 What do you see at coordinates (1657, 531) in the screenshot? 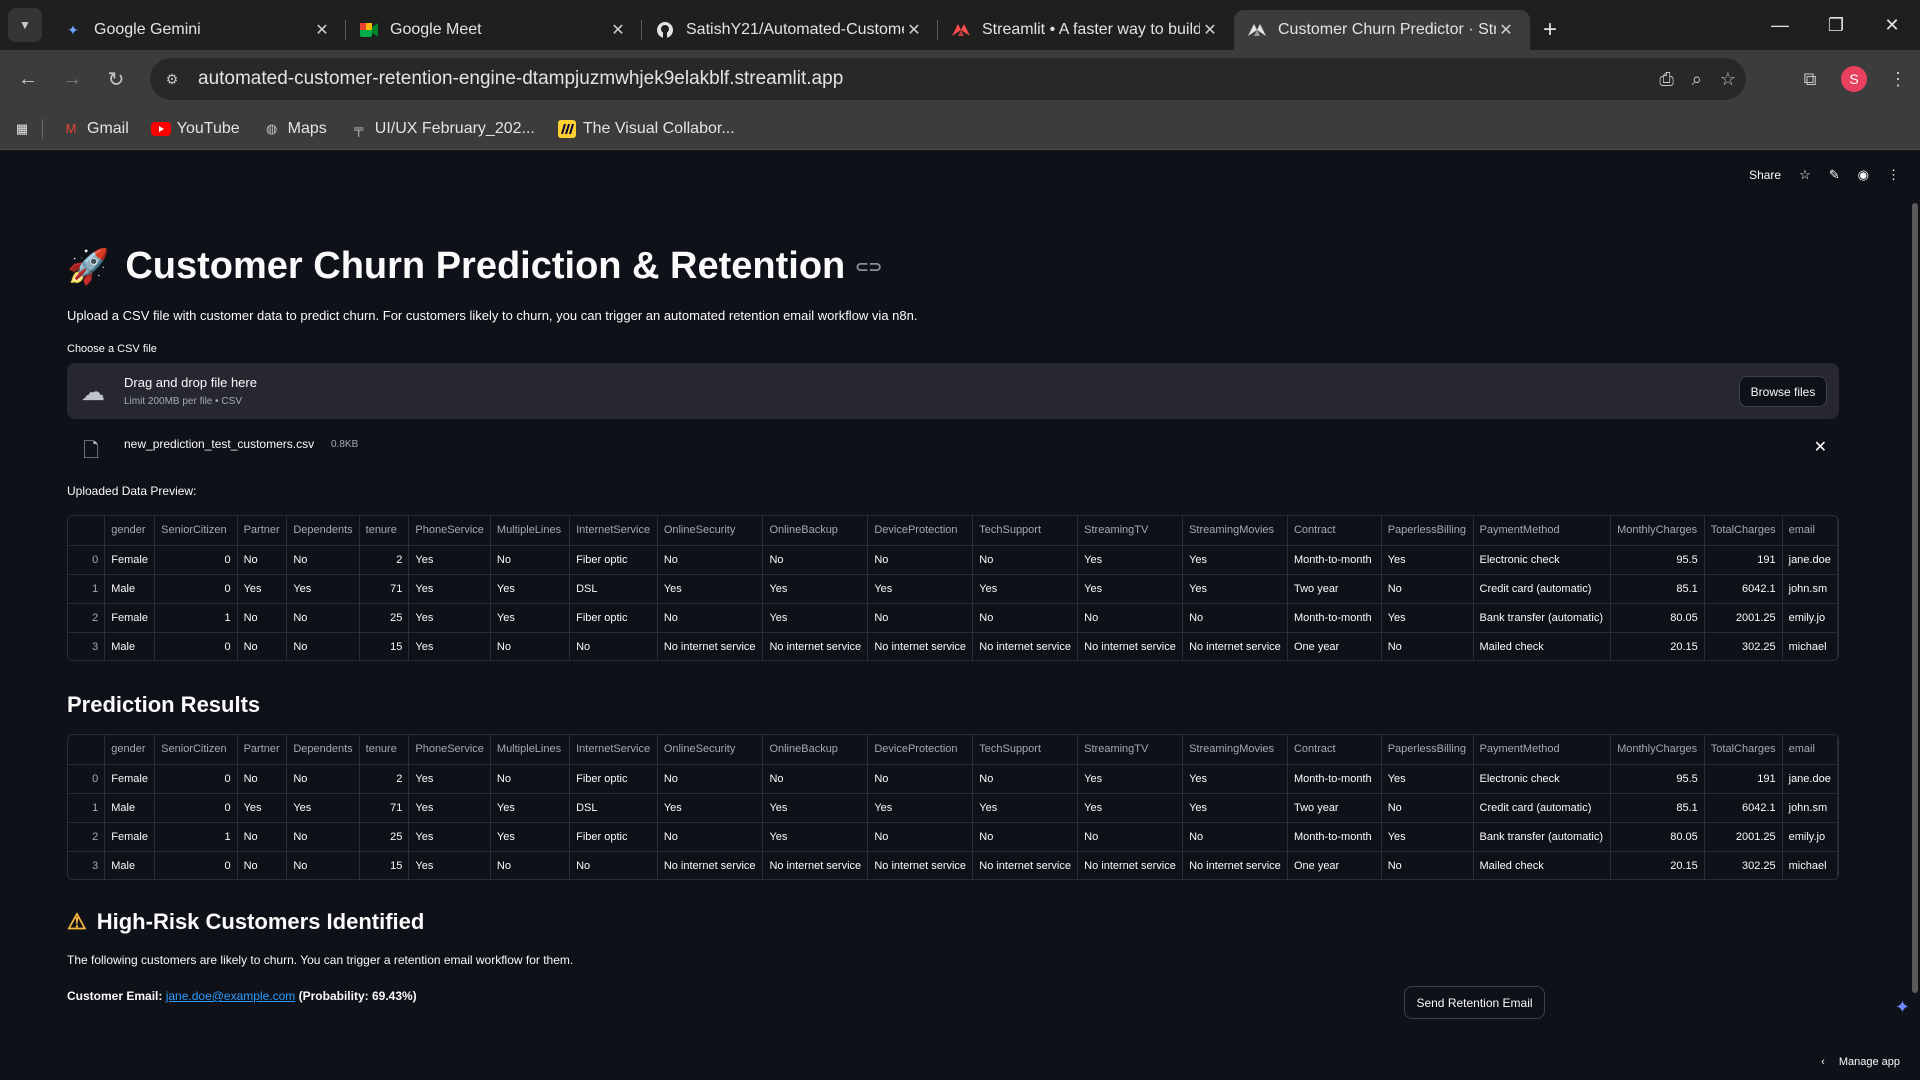
I see `column-header: MonthlyCharges` at bounding box center [1657, 531].